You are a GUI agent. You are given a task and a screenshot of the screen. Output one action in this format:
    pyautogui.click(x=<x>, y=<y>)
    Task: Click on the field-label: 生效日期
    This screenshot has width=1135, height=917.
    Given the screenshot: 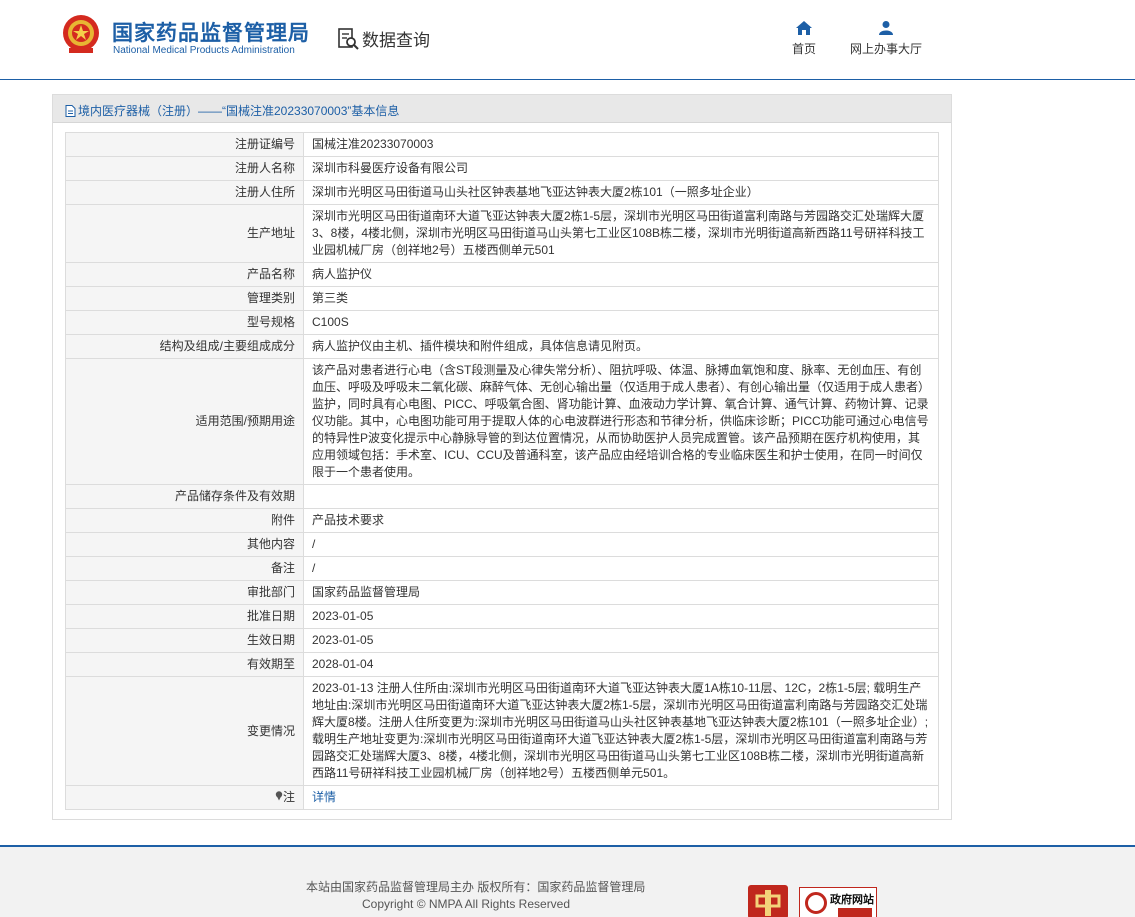 What is the action you would take?
    pyautogui.click(x=184, y=640)
    